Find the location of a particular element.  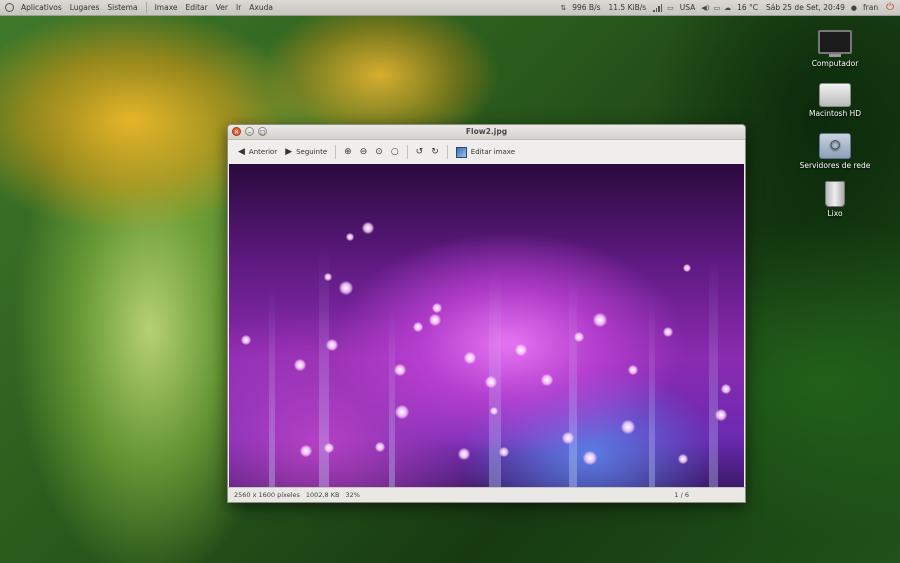

rotate-left-icon: ↺ is located at coordinates (419, 152).